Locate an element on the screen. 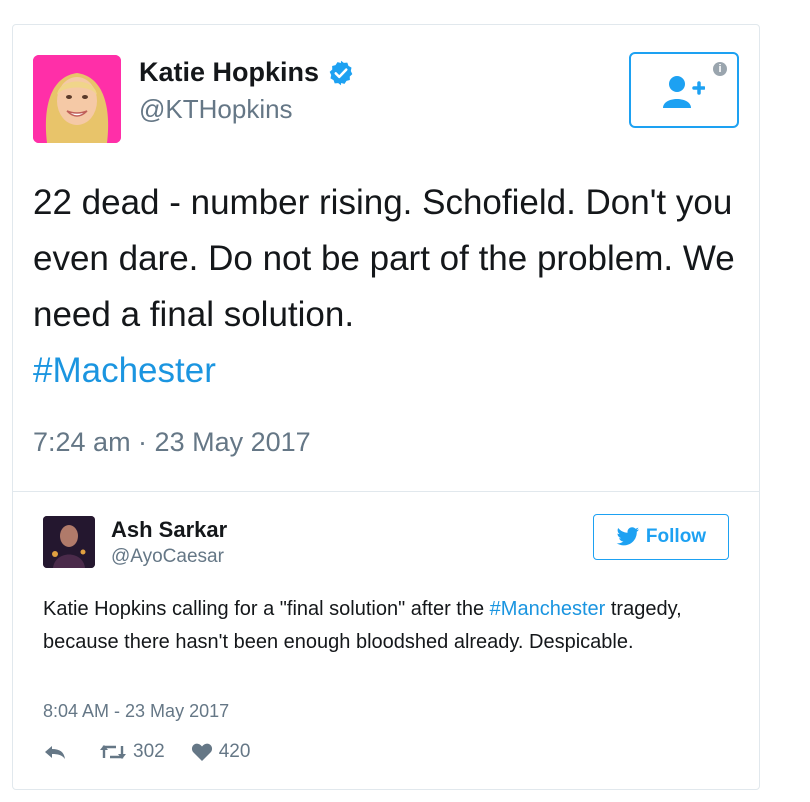 The width and height of the screenshot is (810, 802). author-avatar is located at coordinates (77, 99).